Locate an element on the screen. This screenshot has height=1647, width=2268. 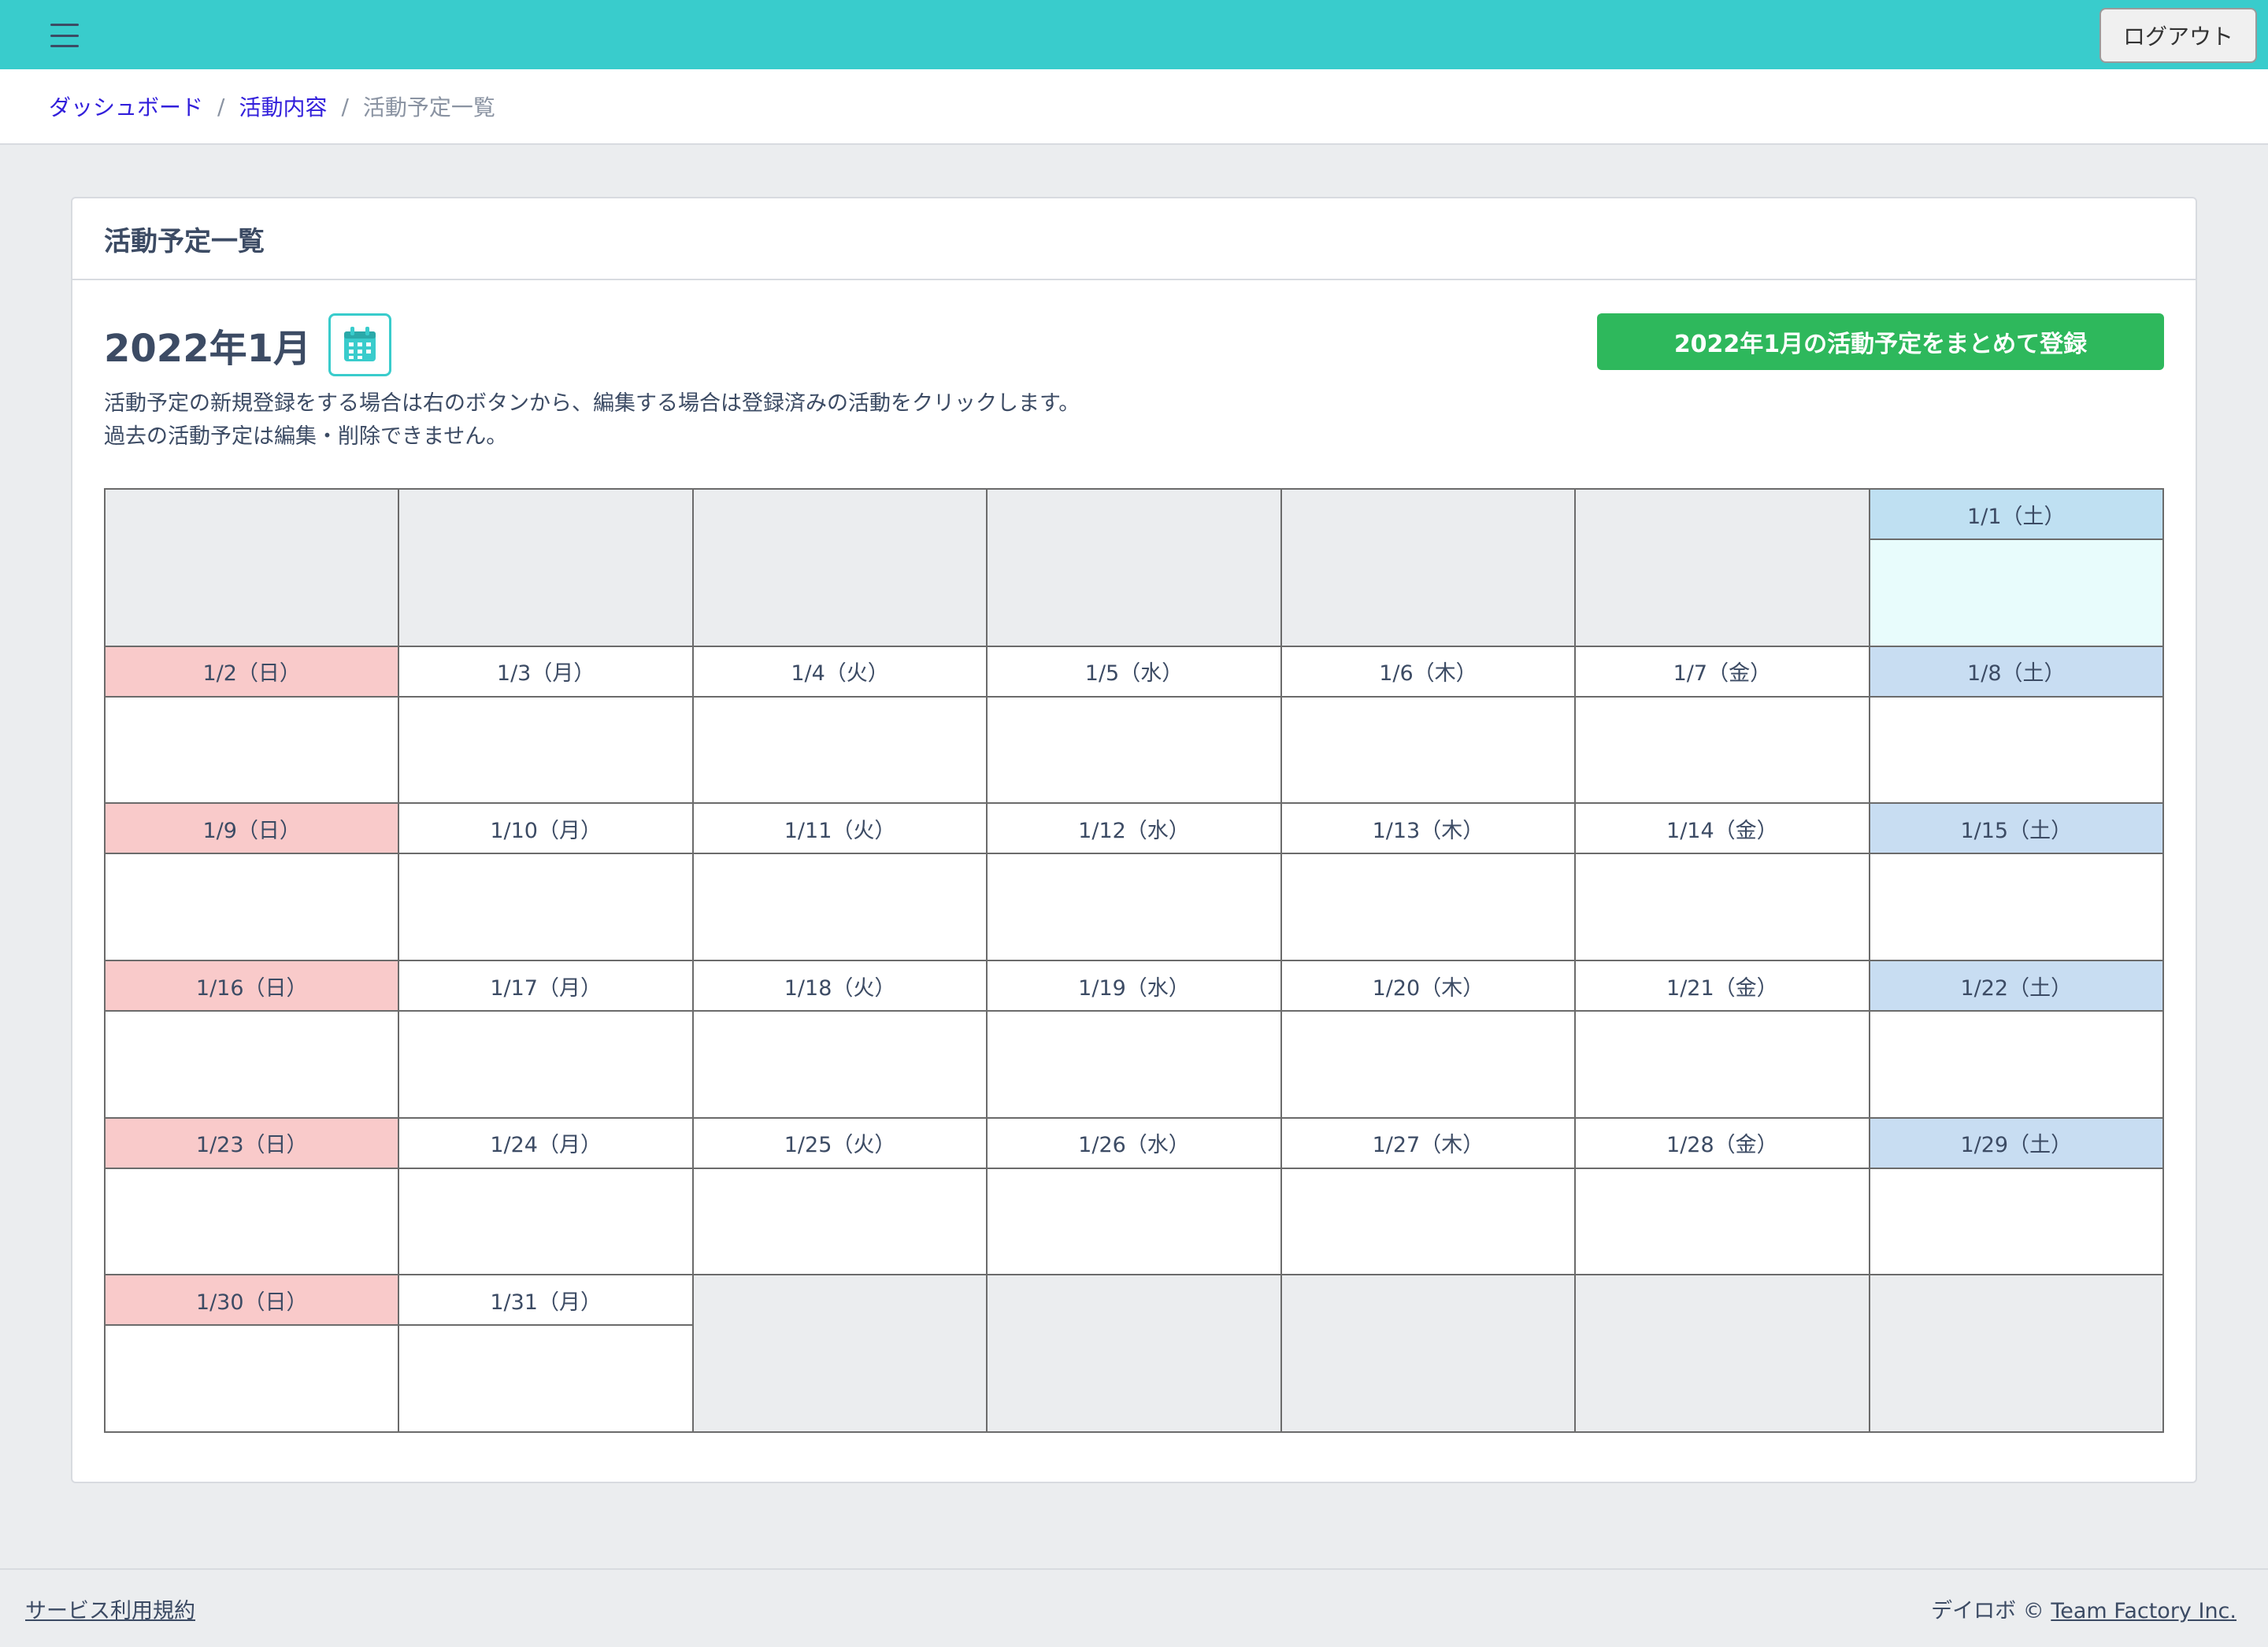
calendar-day-label: 1/26（水） is located at coordinates (1134, 1144).